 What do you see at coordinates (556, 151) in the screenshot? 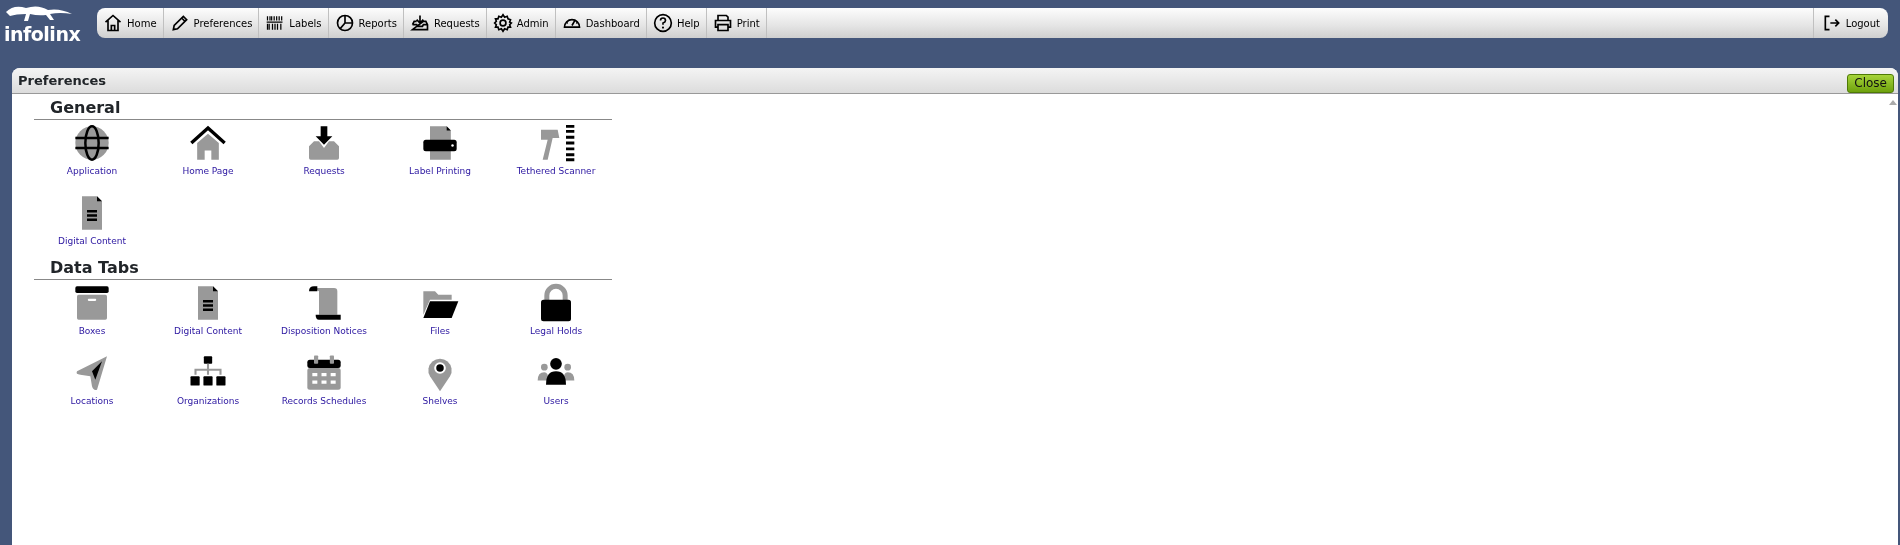
I see `preference-link: Tethered Scanner` at bounding box center [556, 151].